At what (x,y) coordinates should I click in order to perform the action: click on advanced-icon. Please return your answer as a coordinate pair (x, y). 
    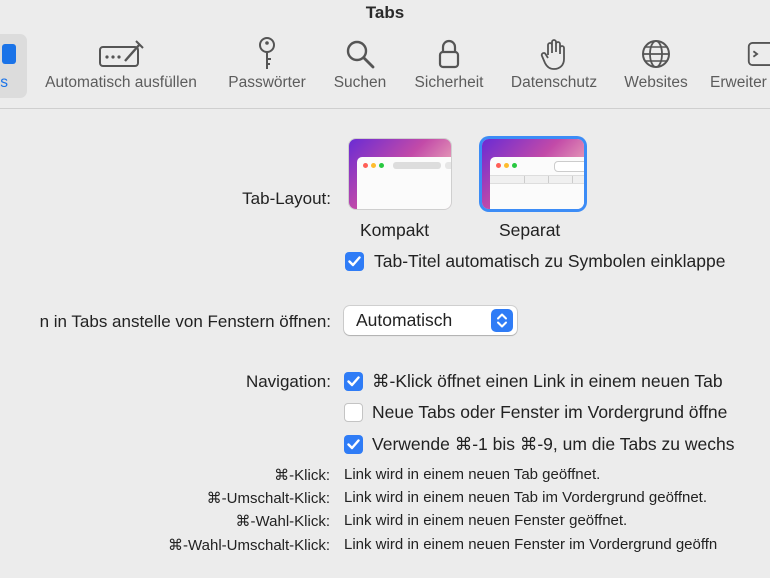
    Looking at the image, I should click on (738, 54).